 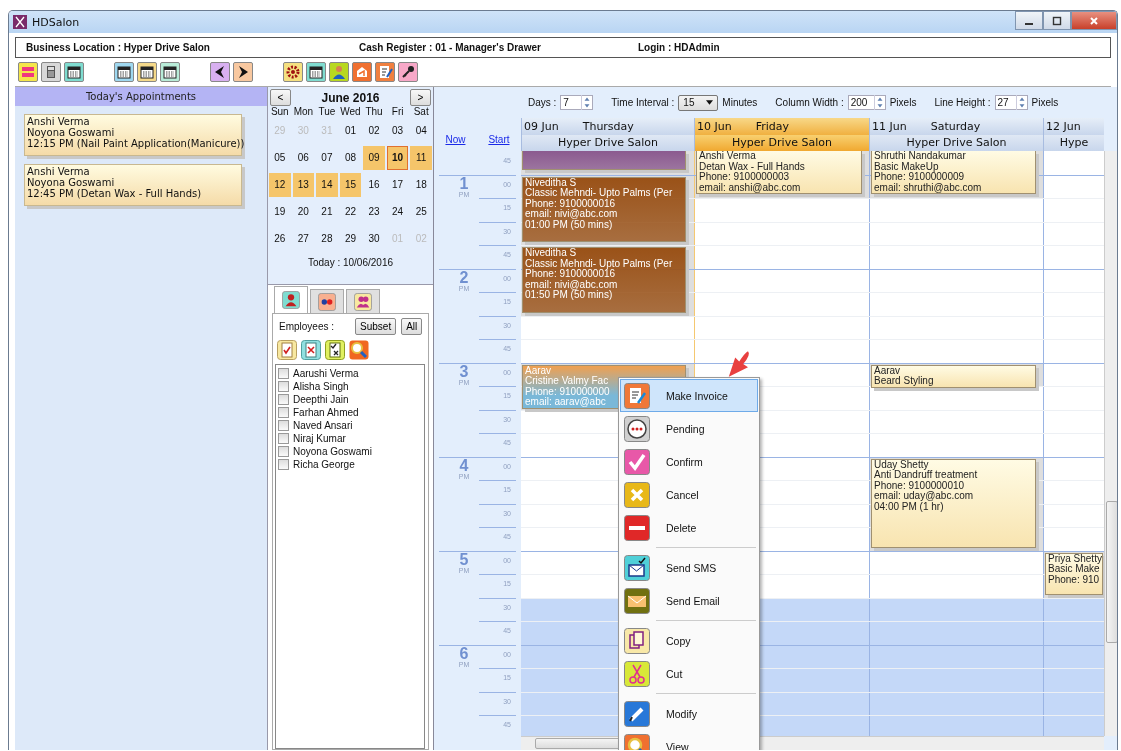 I want to click on menu-item: View, so click(x=689, y=740).